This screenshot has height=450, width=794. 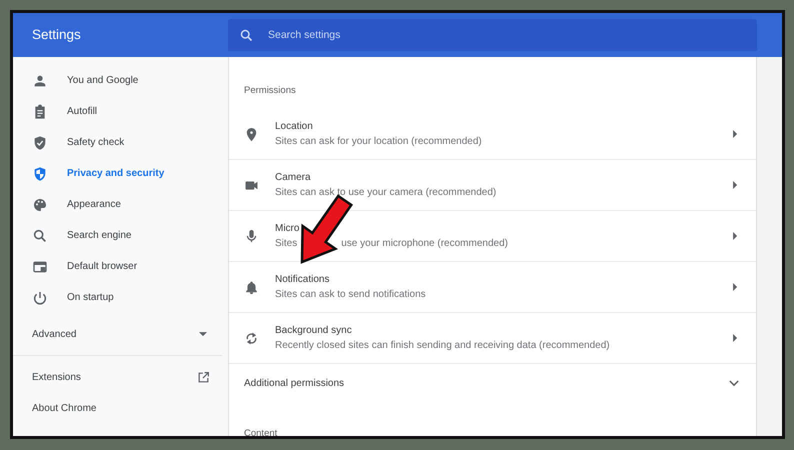 What do you see at coordinates (492, 35) in the screenshot?
I see `search-field: Search settings` at bounding box center [492, 35].